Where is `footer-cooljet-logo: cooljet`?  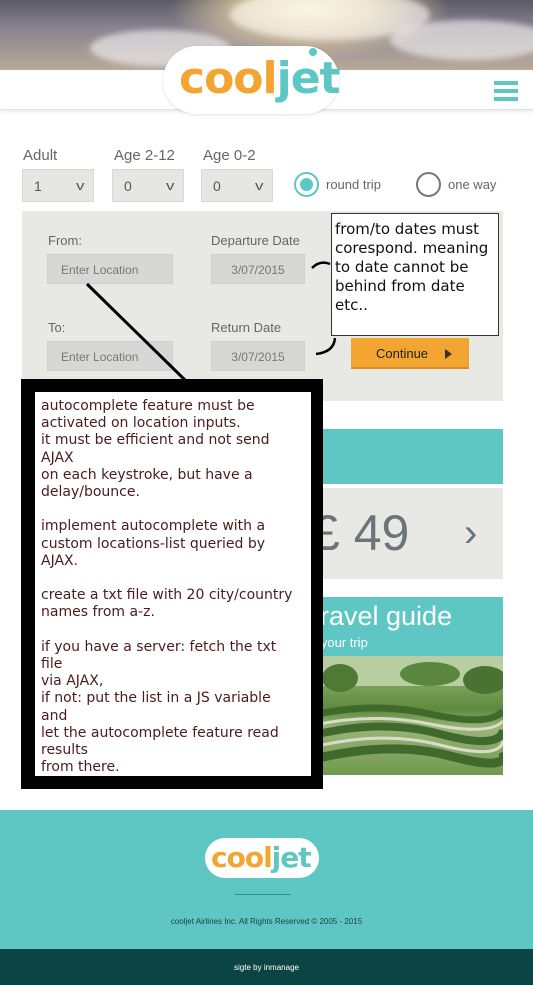 footer-cooljet-logo: cooljet is located at coordinates (262, 856).